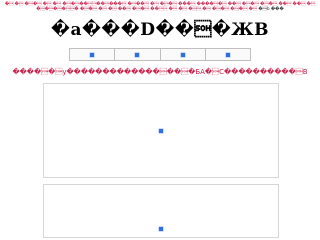  I want to click on nav-bar, so click(160, 54).